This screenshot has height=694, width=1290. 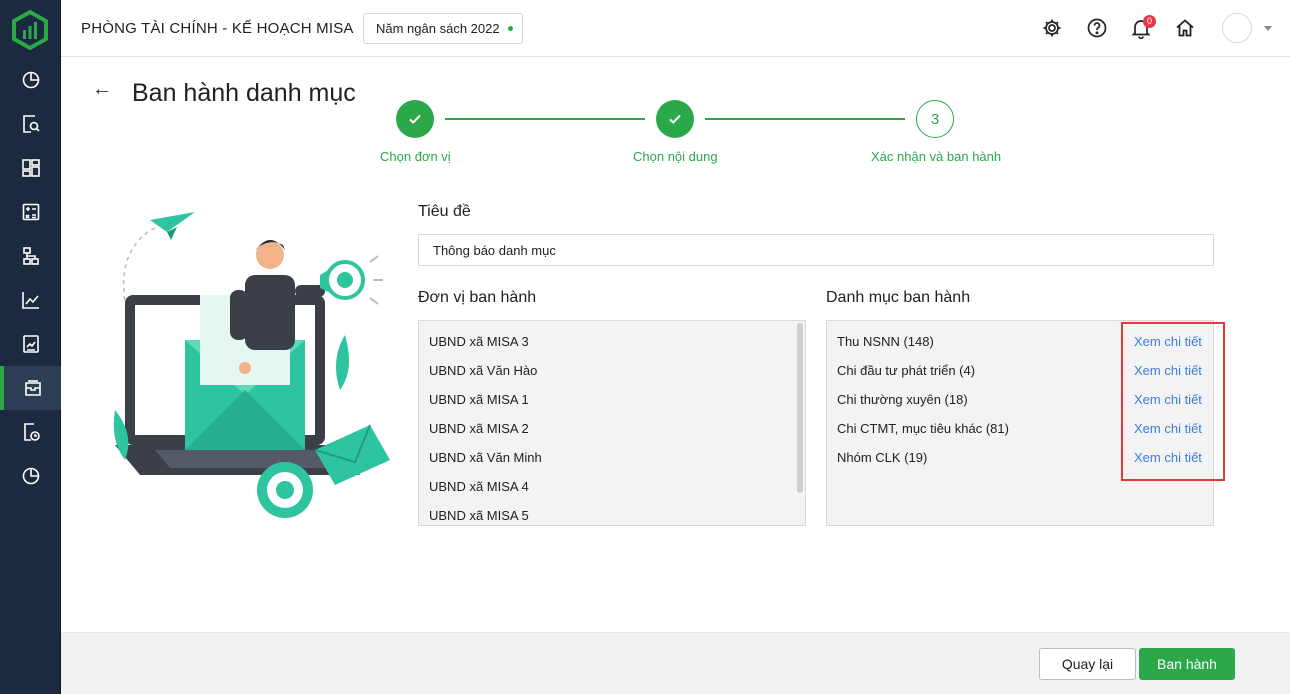 What do you see at coordinates (906, 370) in the screenshot?
I see `category-name: Chi đầu tư phát triển (4)` at bounding box center [906, 370].